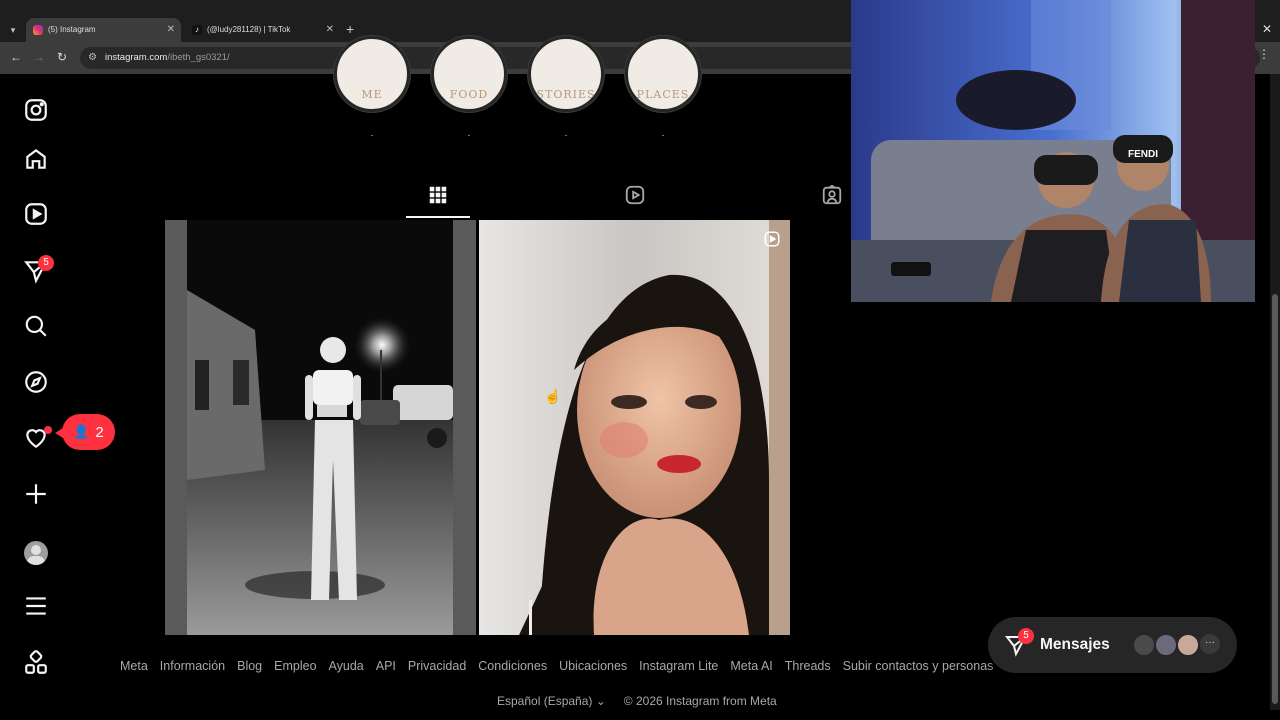  Describe the element at coordinates (92, 57) in the screenshot. I see `site-info-icon: ⚙` at that location.